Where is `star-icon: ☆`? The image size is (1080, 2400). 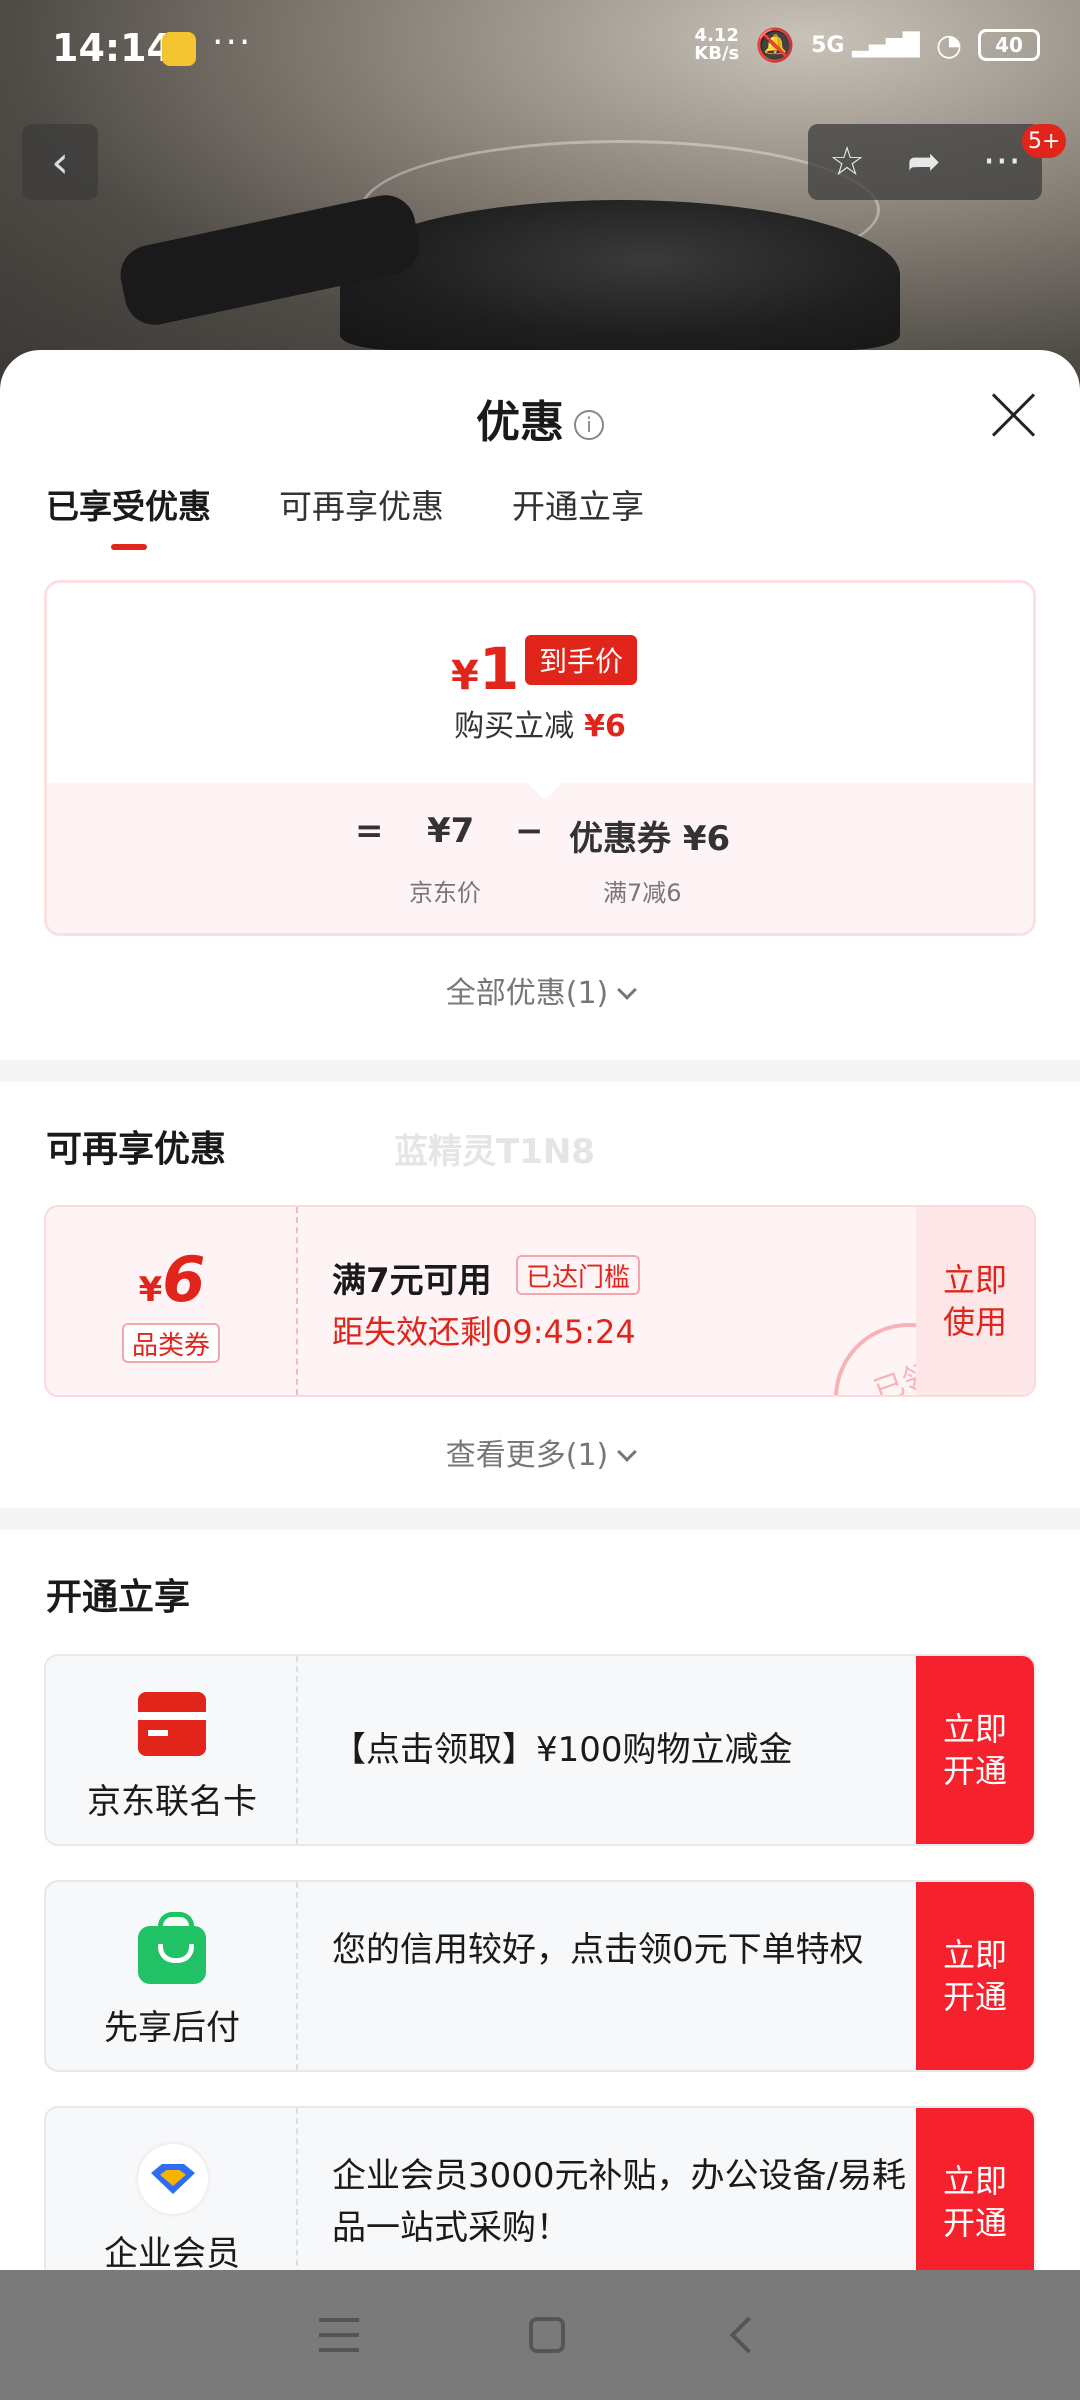
star-icon: ☆ is located at coordinates (847, 162).